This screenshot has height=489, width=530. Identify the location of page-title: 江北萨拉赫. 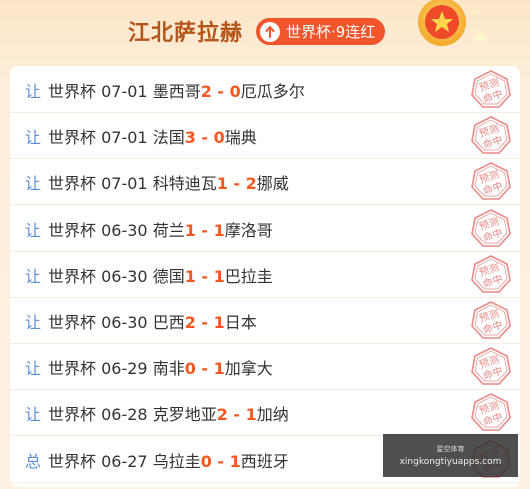
(186, 33).